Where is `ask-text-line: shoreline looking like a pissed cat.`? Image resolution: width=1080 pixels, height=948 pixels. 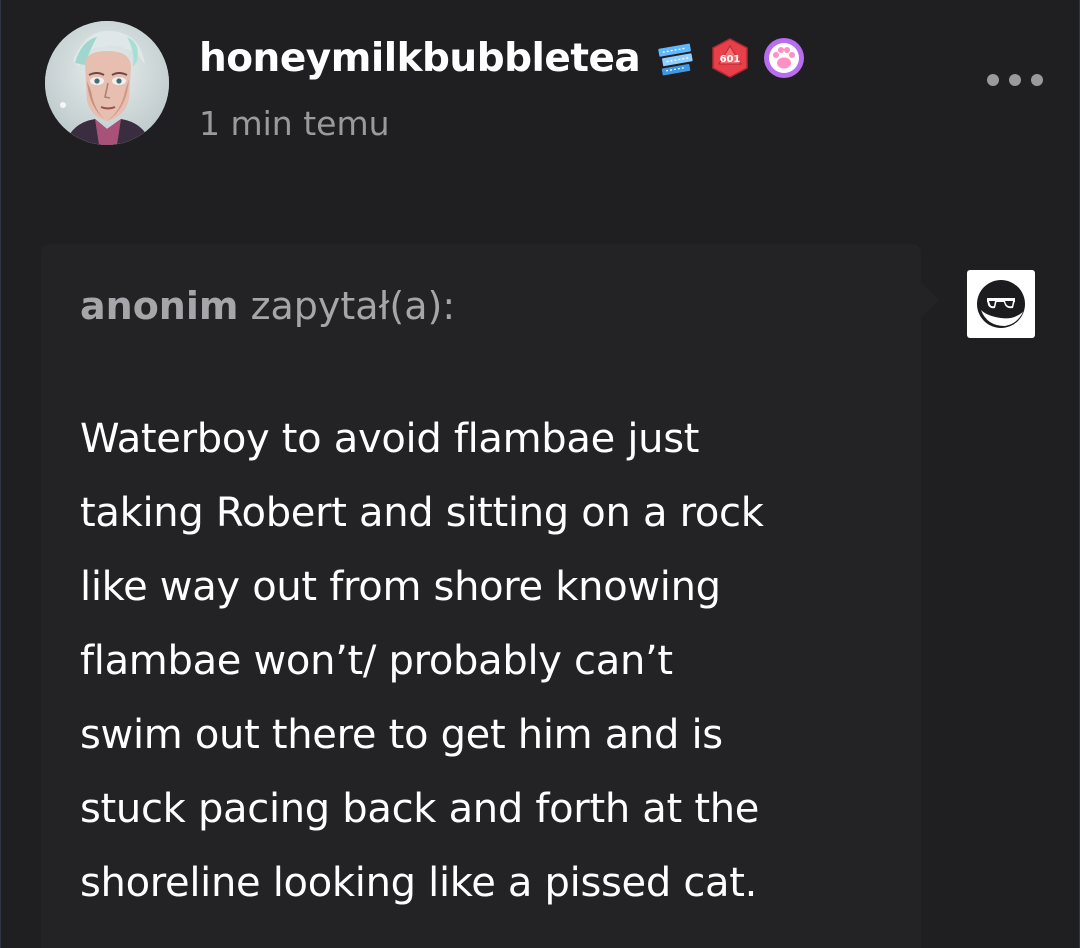
ask-text-line: shoreline looking like a pissed cat. is located at coordinates (419, 883).